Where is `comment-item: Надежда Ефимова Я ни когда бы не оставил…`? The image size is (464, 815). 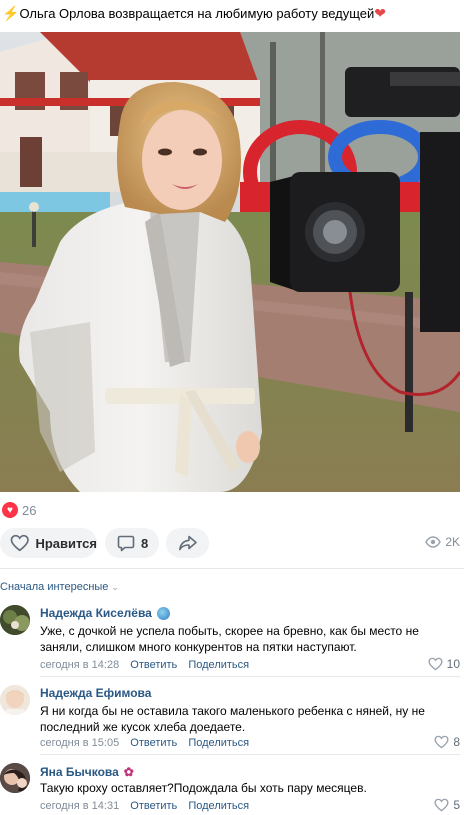 comment-item: Надежда Ефимова Я ни когда бы не оставил… is located at coordinates (232, 719).